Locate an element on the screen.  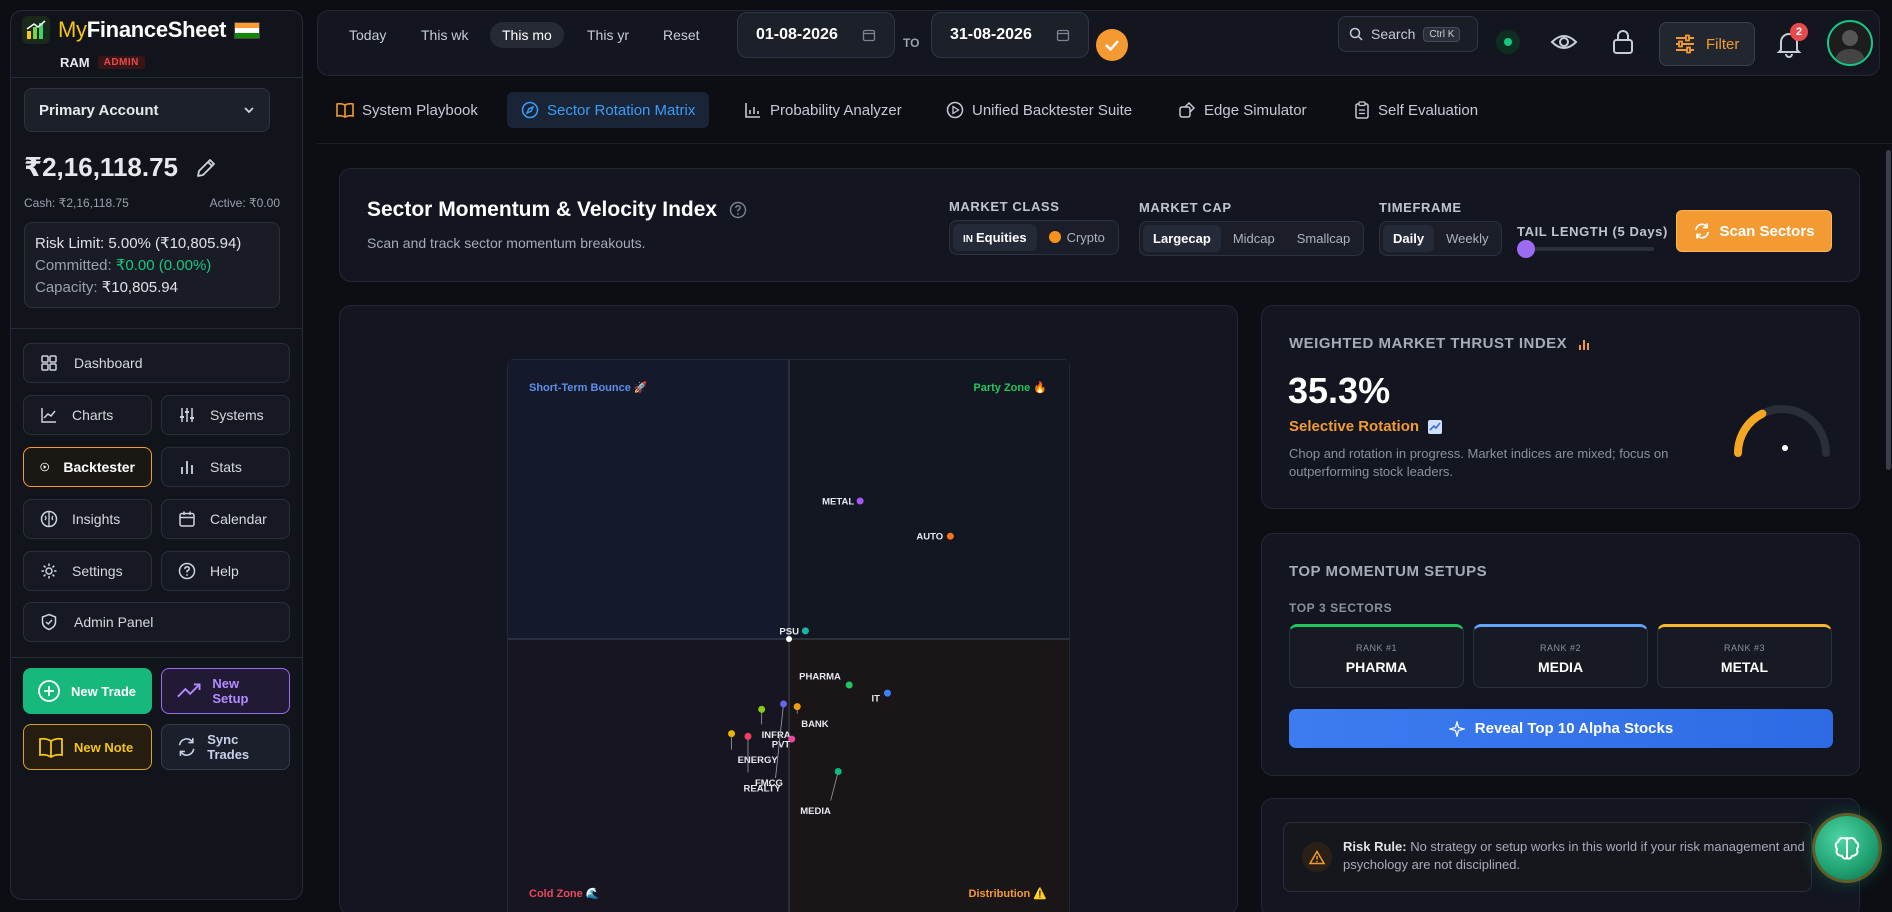
page-scrollbar is located at coordinates (1888, 310).